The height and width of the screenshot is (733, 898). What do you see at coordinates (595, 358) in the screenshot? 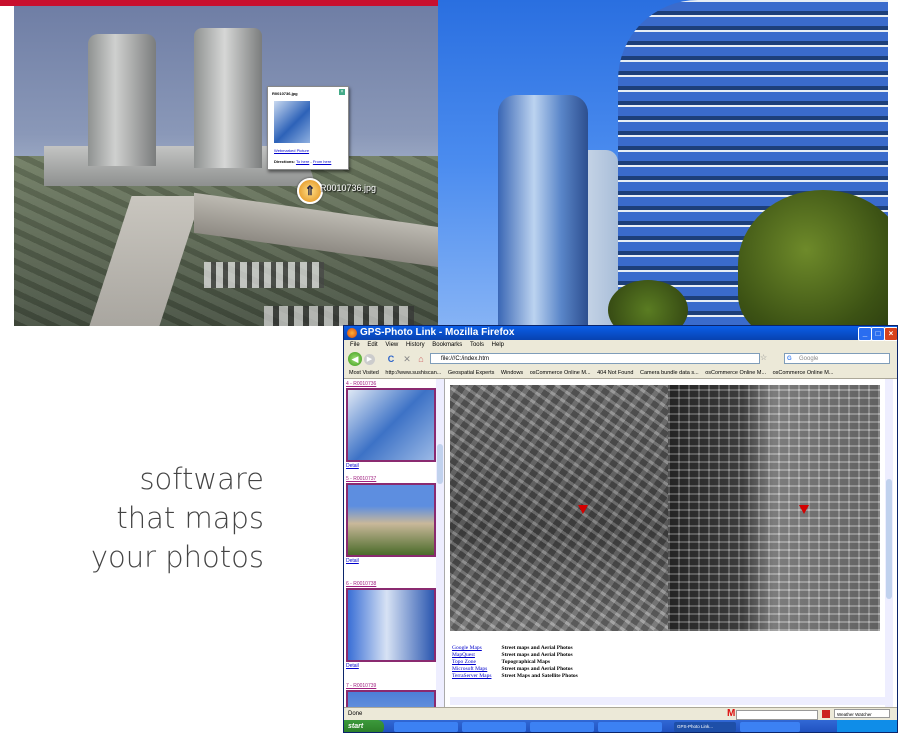
I see `url-input: file:///C:/index.htm` at bounding box center [595, 358].